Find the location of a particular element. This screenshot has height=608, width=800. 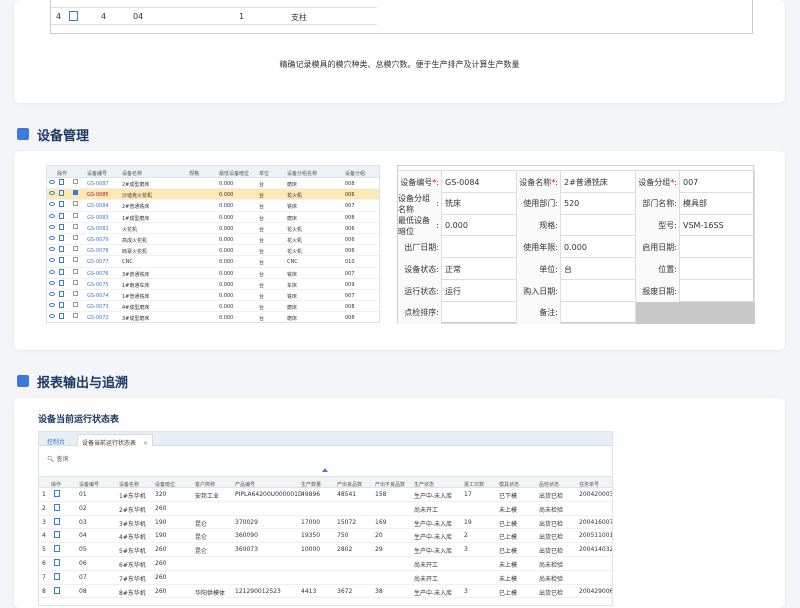

table-row: GS-0075 1#南通车床 0.000 台 车床 009 is located at coordinates (213, 284).